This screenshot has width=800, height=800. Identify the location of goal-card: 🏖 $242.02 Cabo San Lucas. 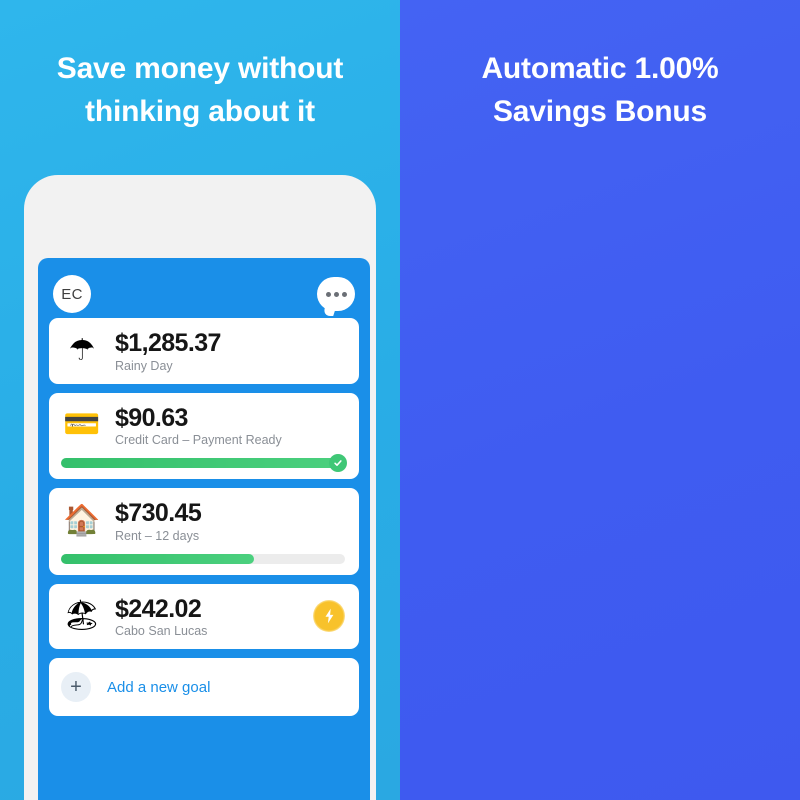
(204, 616).